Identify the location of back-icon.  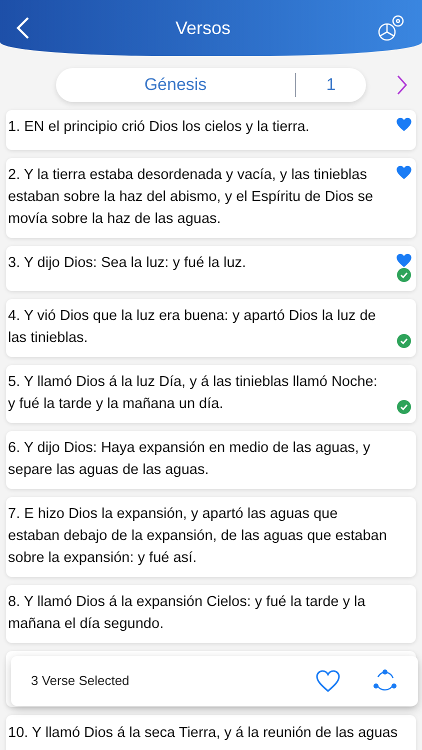
(23, 28).